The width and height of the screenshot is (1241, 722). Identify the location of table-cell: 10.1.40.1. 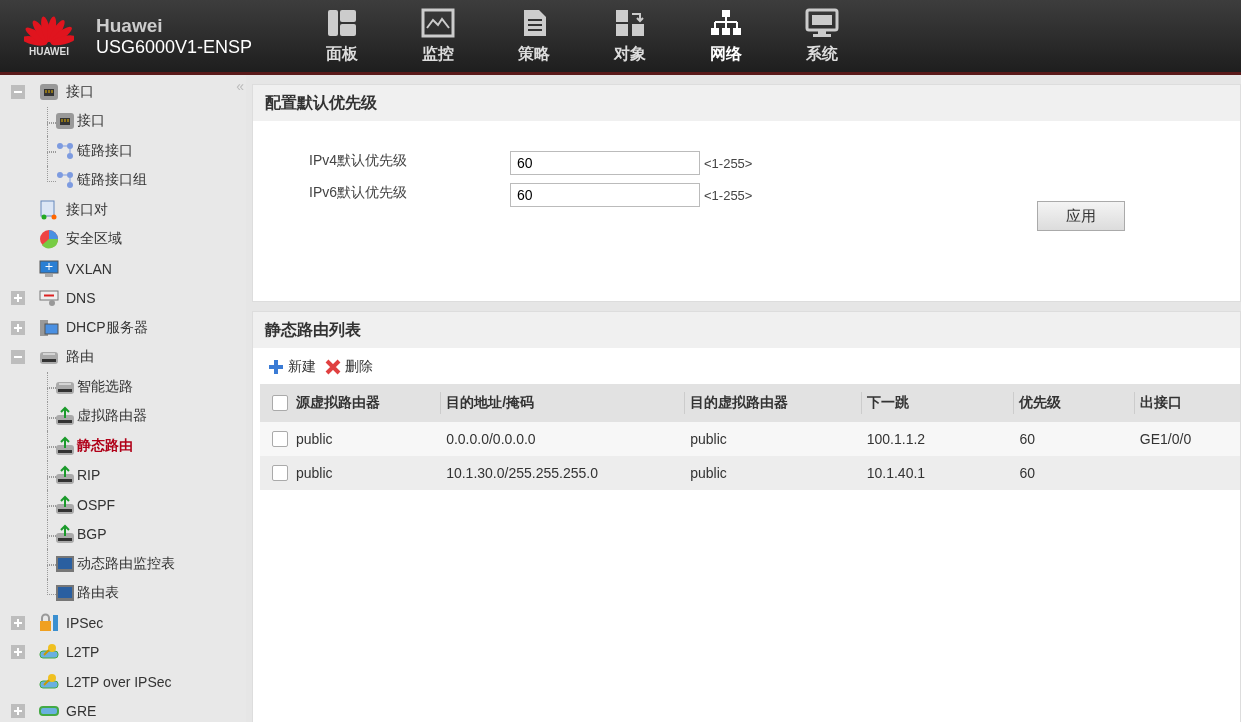
(896, 473).